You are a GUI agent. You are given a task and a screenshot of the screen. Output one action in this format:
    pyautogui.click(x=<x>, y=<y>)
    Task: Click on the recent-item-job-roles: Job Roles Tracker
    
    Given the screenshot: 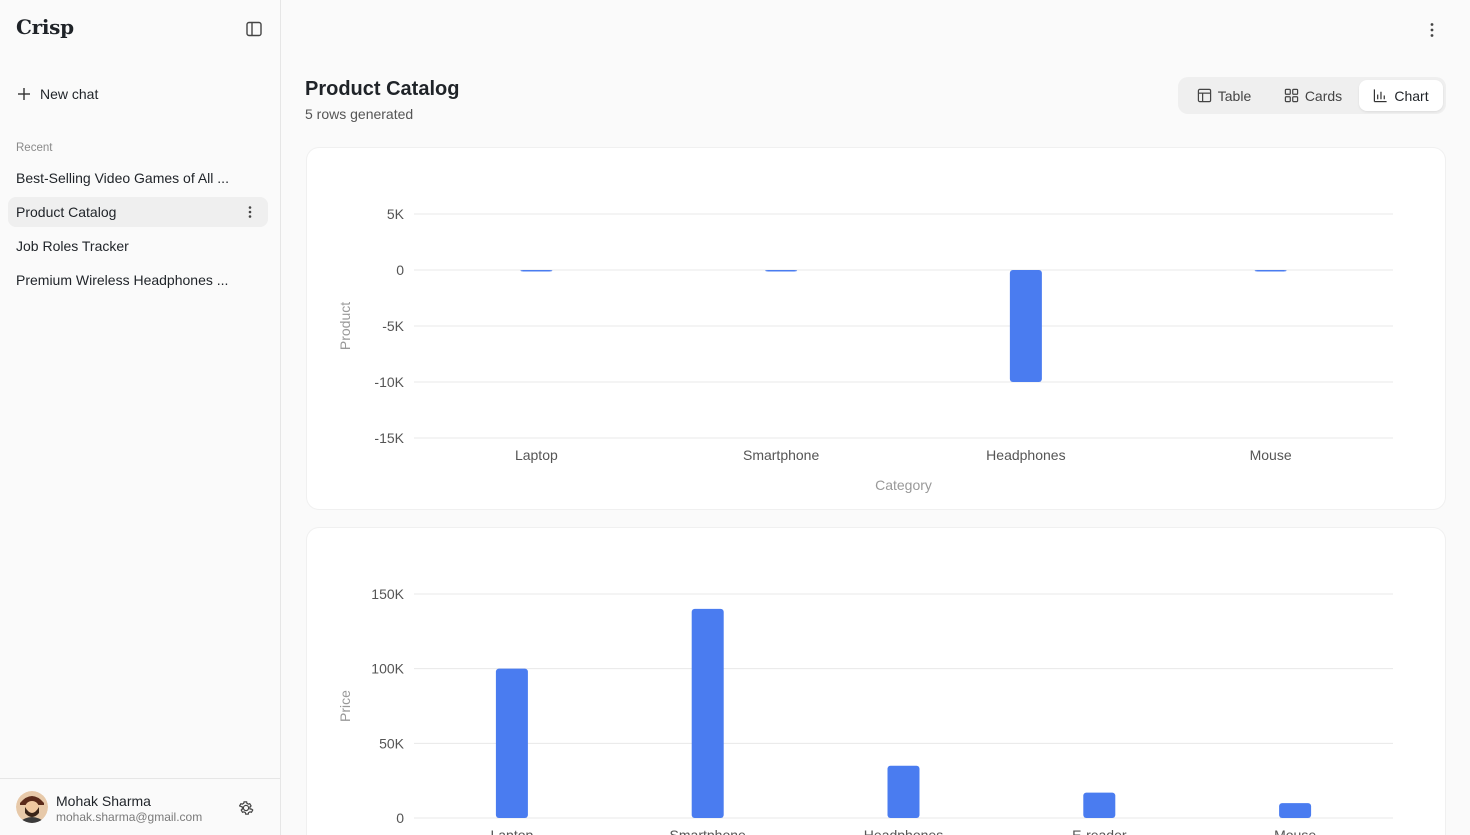 What is the action you would take?
    pyautogui.click(x=138, y=246)
    